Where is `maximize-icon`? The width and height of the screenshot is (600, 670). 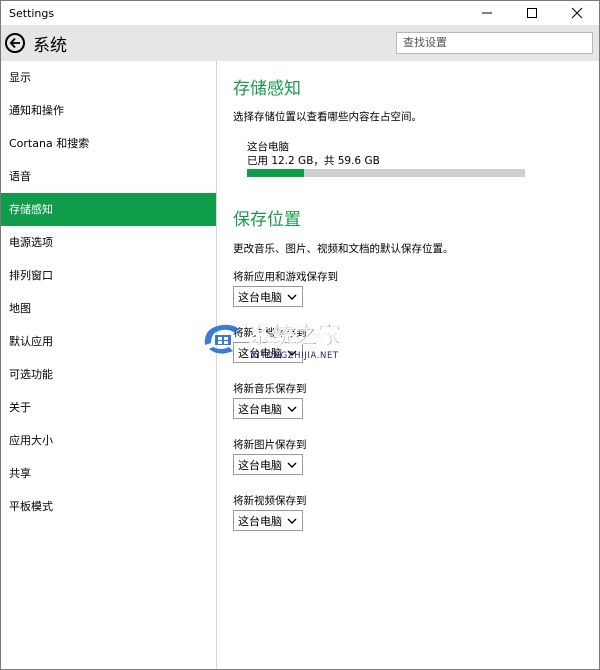 maximize-icon is located at coordinates (531, 13).